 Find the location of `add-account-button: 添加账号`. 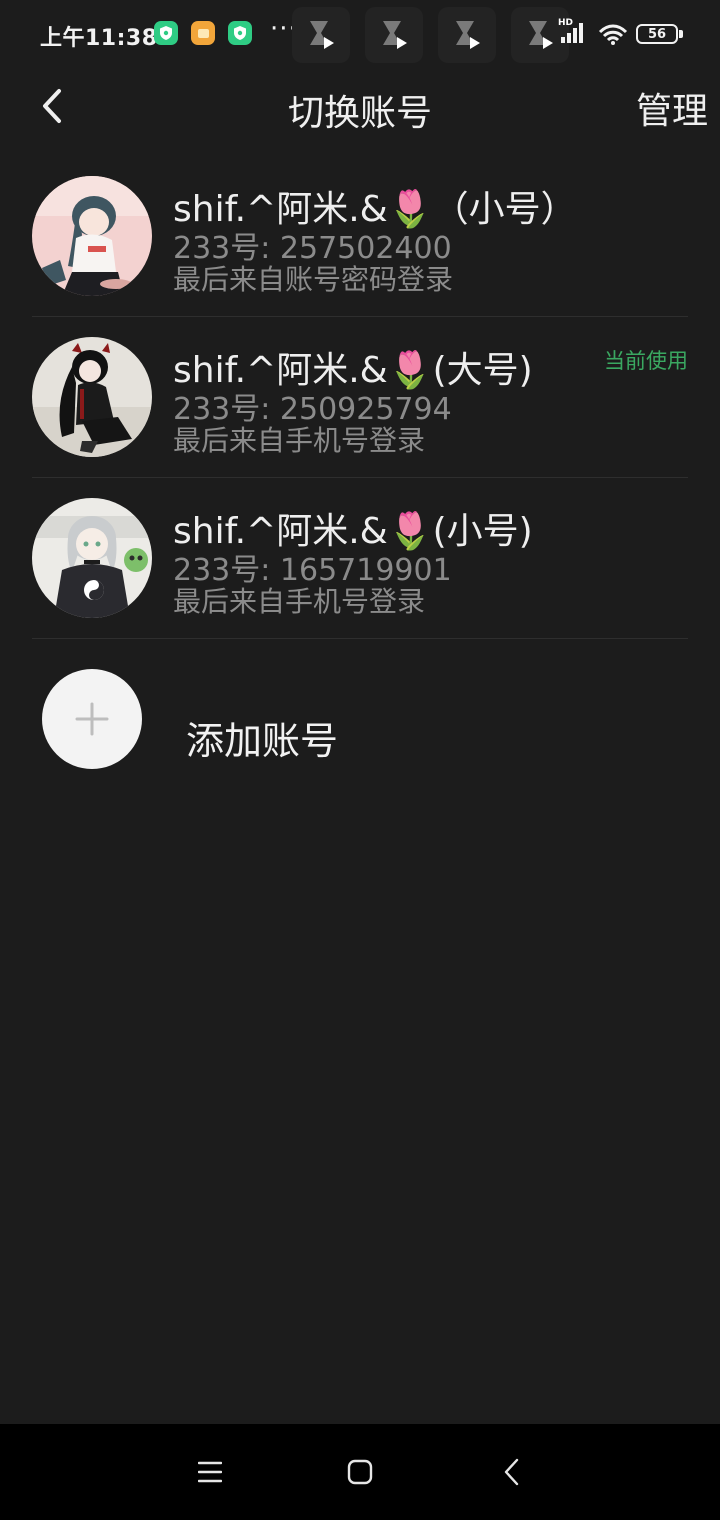

add-account-button: 添加账号 is located at coordinates (360, 720).